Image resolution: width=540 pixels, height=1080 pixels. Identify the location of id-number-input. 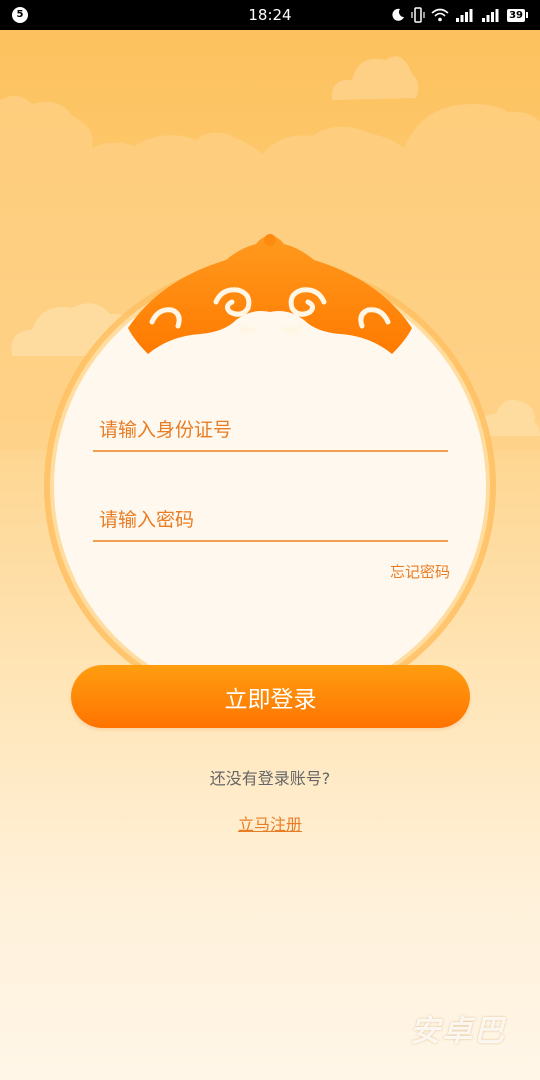
(270, 430).